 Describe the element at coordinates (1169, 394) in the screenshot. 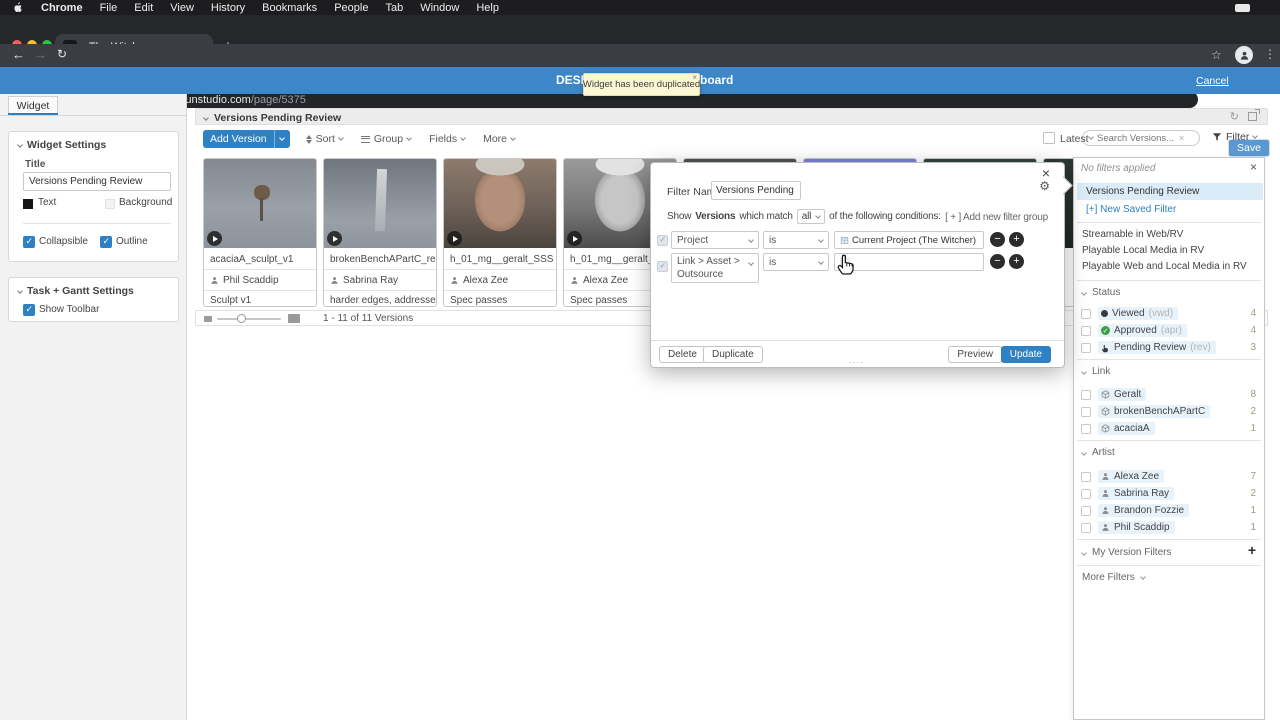

I see `filter-item-geralt: Geralt 8` at that location.